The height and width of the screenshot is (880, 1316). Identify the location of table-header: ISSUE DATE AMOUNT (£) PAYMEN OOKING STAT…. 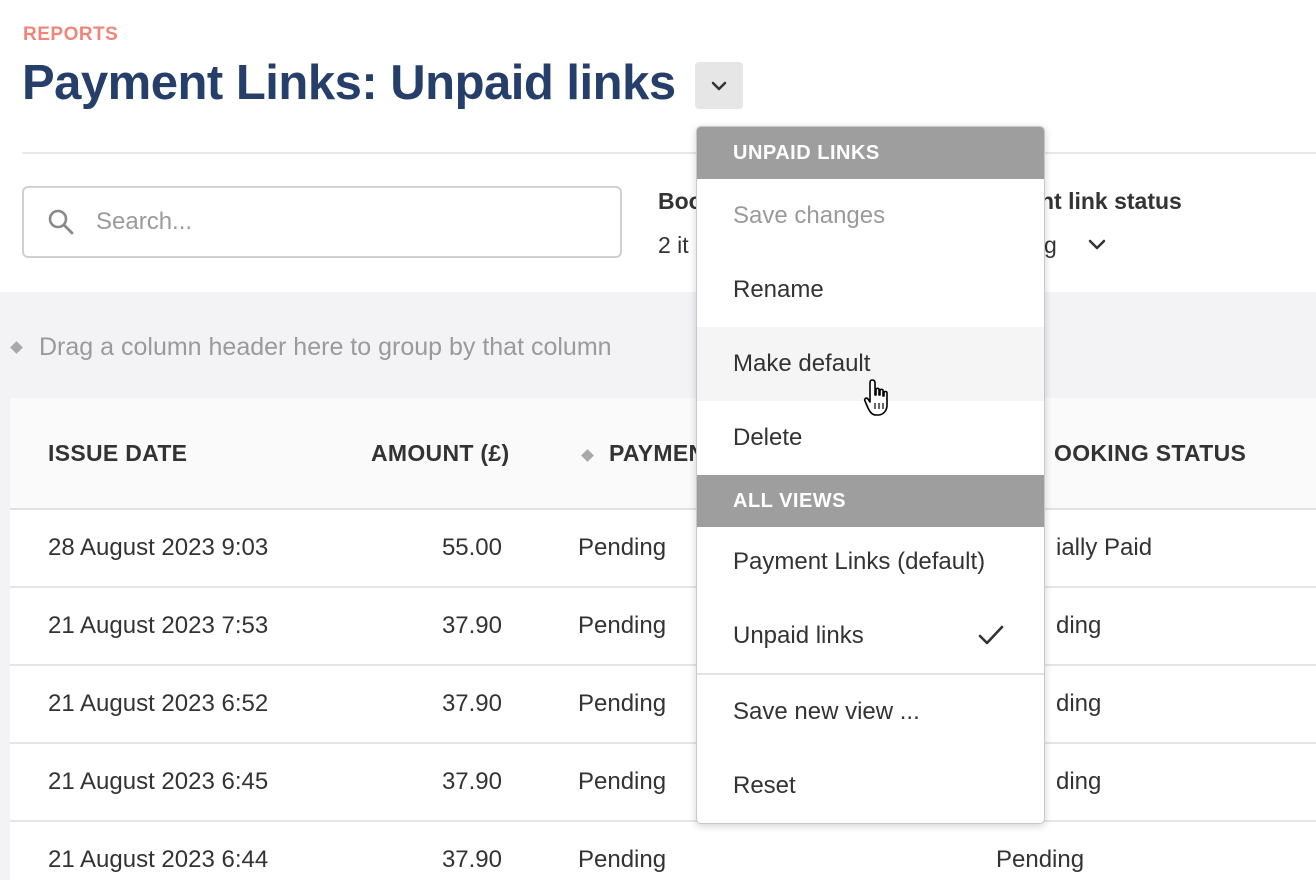
(663, 454).